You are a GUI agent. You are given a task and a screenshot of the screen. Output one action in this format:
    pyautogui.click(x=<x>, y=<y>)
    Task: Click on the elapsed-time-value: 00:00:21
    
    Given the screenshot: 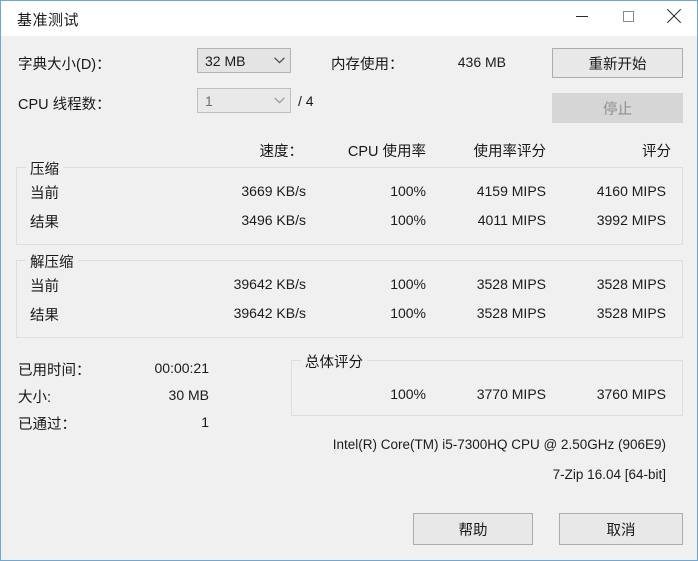 What is the action you would take?
    pyautogui.click(x=182, y=368)
    